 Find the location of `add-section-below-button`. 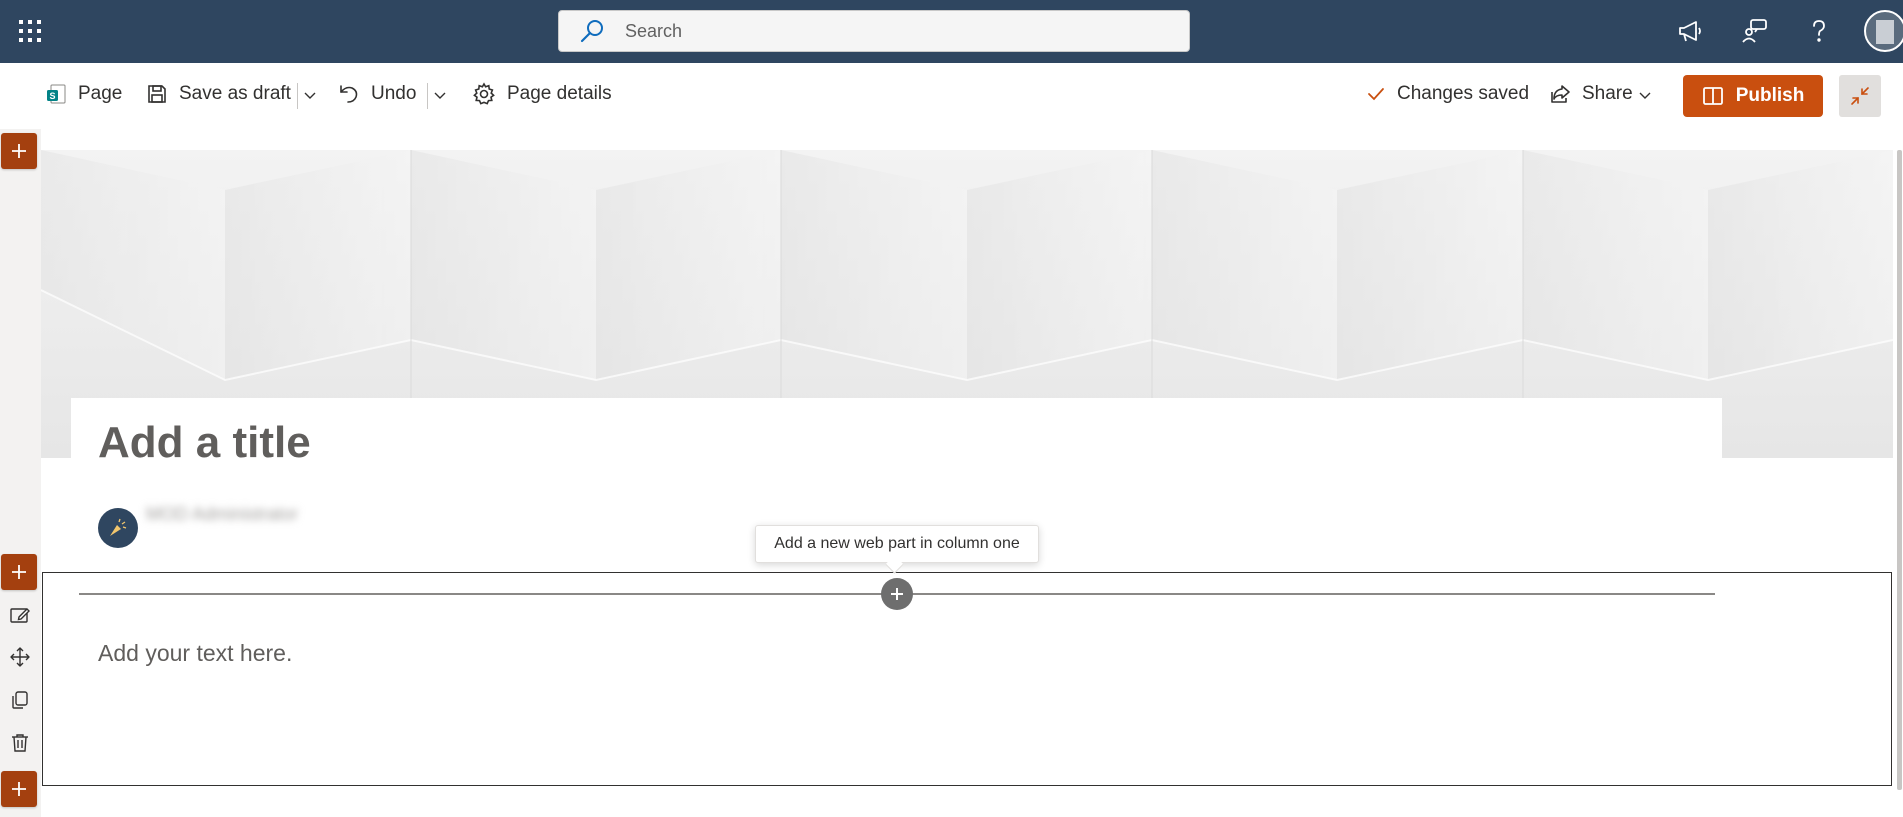

add-section-below-button is located at coordinates (19, 789).